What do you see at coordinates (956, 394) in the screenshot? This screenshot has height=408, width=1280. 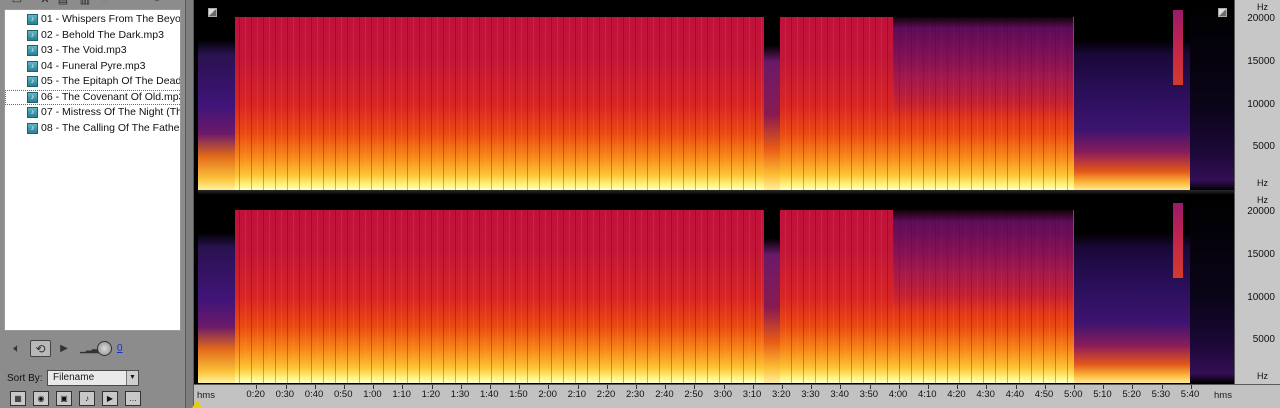 I see `time-tick-label: 4:20` at bounding box center [956, 394].